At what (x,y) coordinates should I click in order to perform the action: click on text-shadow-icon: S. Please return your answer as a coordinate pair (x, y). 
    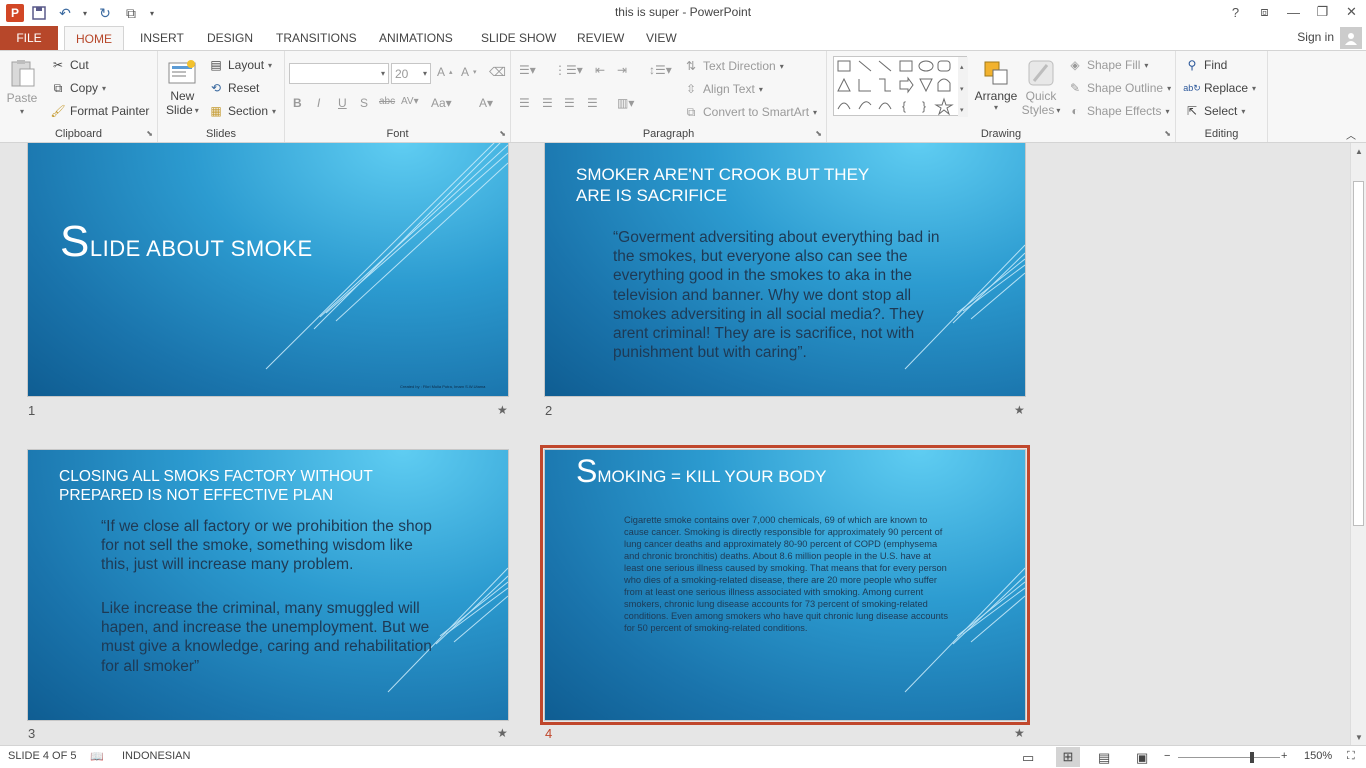
    Looking at the image, I should click on (364, 103).